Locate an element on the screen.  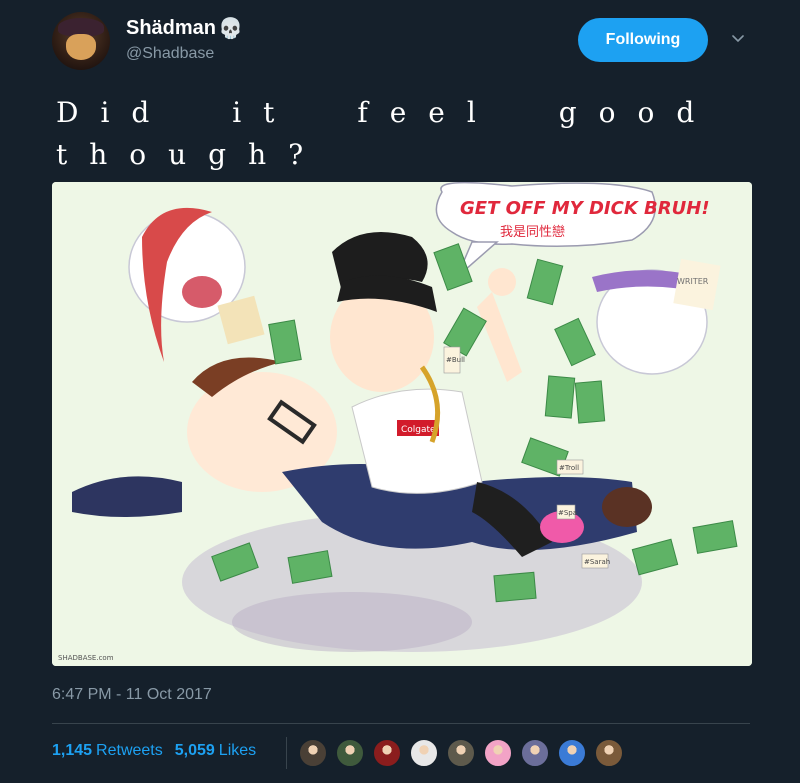
speech-text-chinese: 我是同性戀 is located at coordinates (532, 232).